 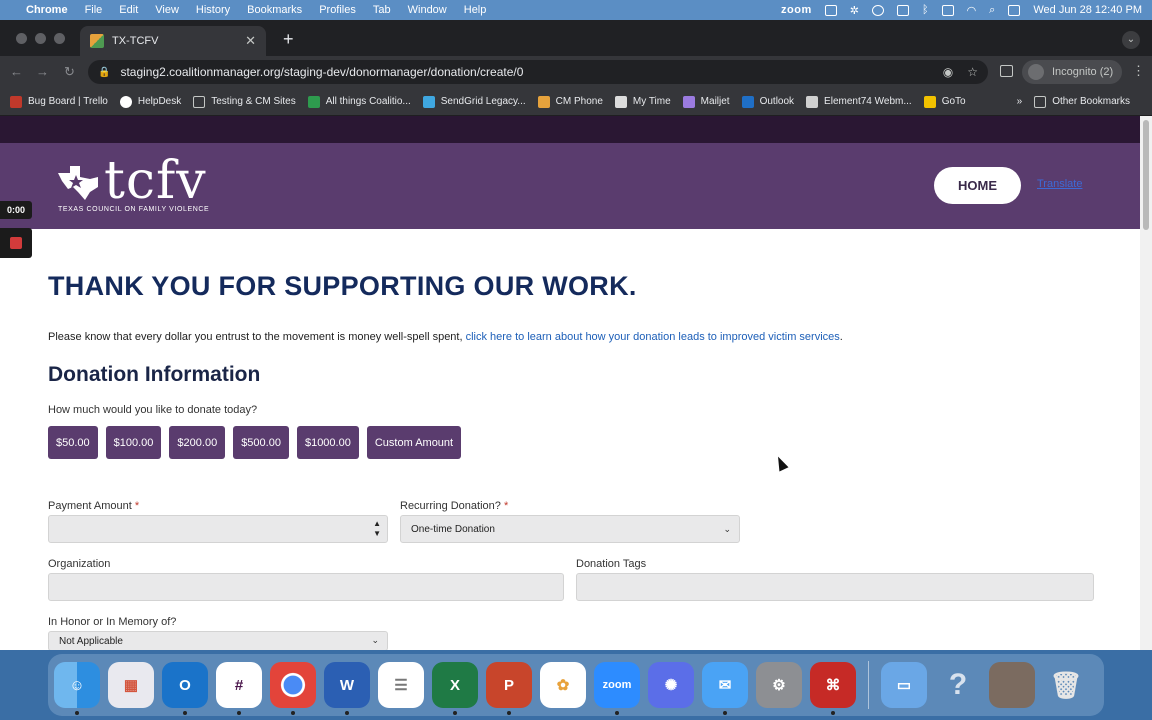 What do you see at coordinates (977, 185) in the screenshot?
I see `home-button: HOME` at bounding box center [977, 185].